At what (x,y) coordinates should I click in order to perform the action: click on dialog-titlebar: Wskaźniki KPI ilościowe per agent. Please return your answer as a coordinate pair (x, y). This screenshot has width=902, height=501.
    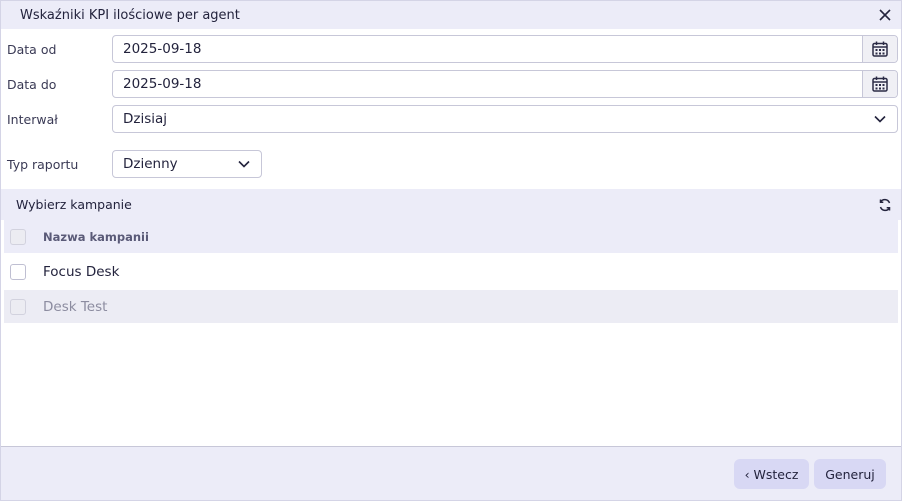
    Looking at the image, I should click on (451, 15).